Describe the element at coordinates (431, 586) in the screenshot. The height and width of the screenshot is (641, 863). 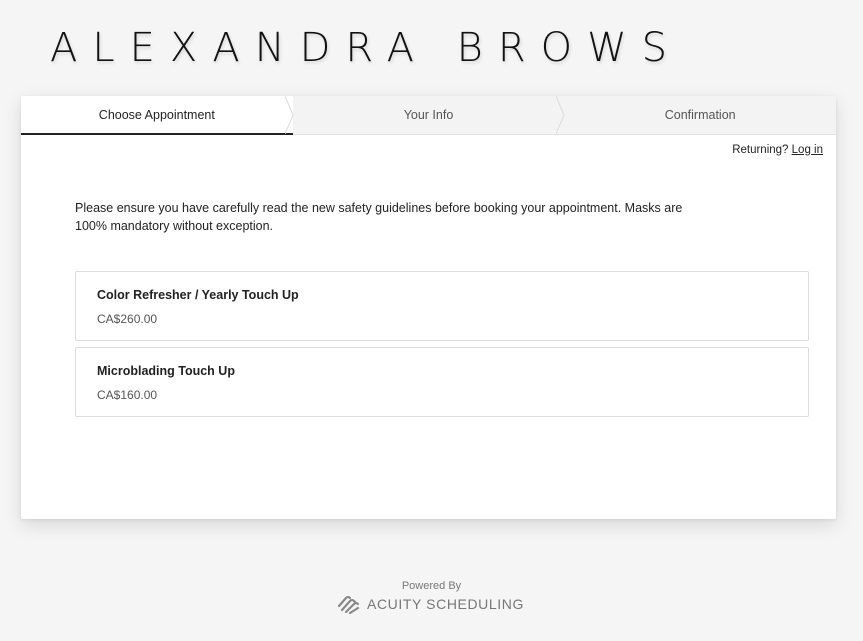
I see `powered-by-label: Powered By` at that location.